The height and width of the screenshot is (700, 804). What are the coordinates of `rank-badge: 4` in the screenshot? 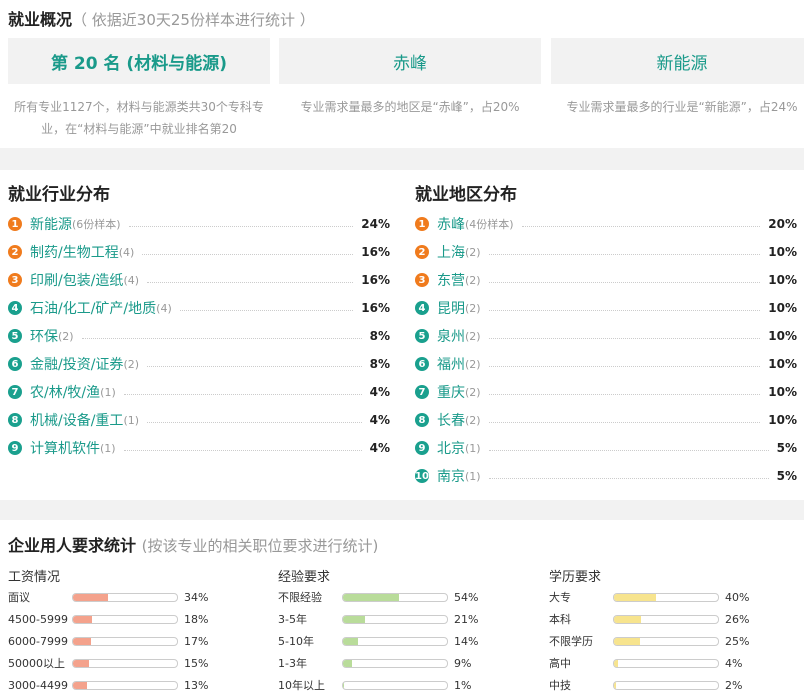 It's located at (422, 308).